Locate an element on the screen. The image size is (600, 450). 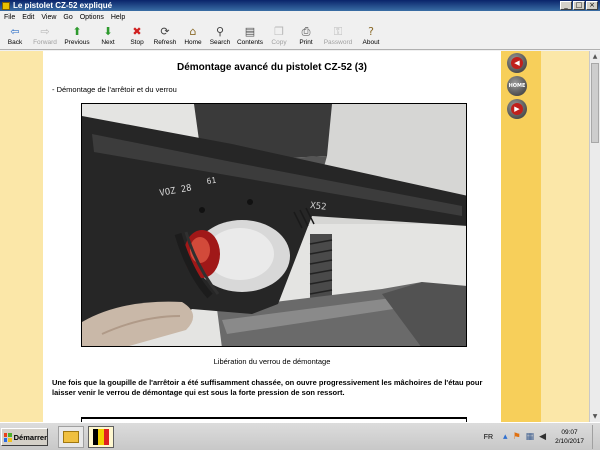
next-page-button: ▶ is located at coordinates (517, 109).